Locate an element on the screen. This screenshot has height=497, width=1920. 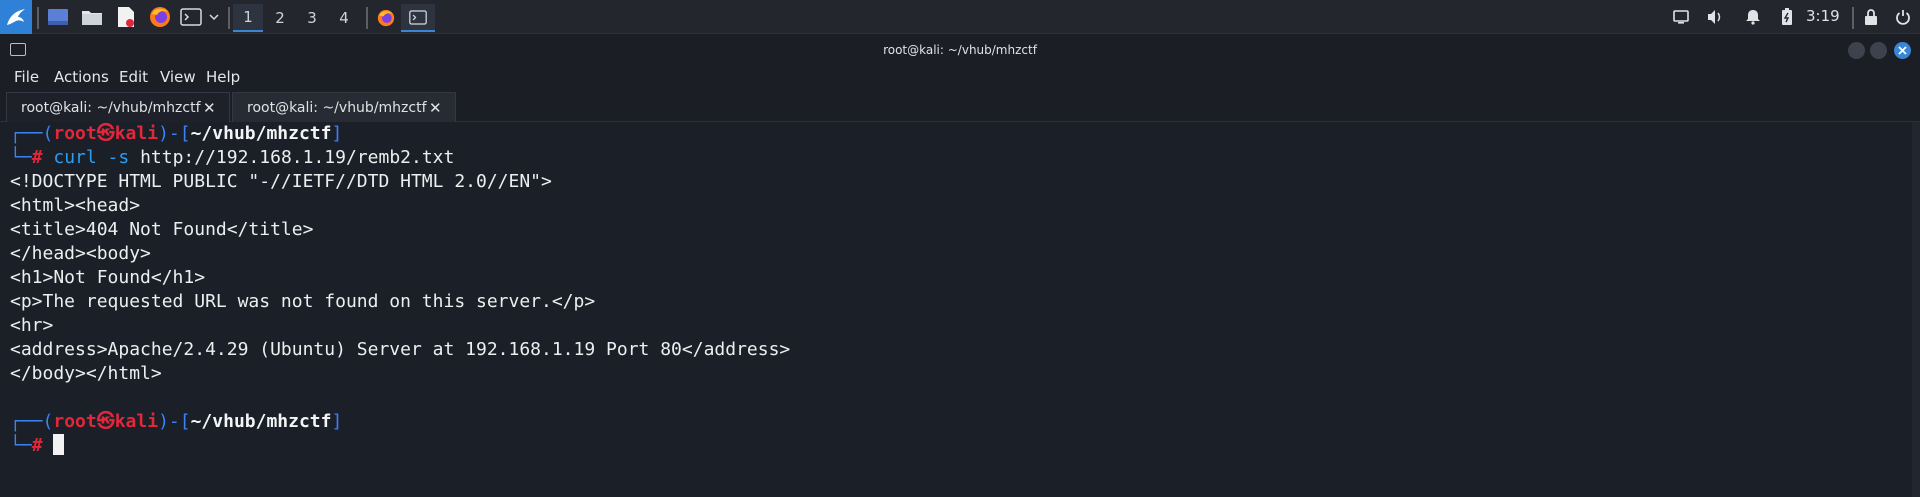
folder-icon is located at coordinates (92, 18).